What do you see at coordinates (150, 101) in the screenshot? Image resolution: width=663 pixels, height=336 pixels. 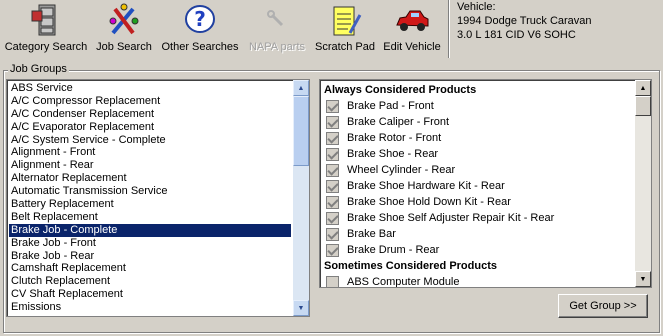 I see `job-group-item: A/C Compressor Replacement` at bounding box center [150, 101].